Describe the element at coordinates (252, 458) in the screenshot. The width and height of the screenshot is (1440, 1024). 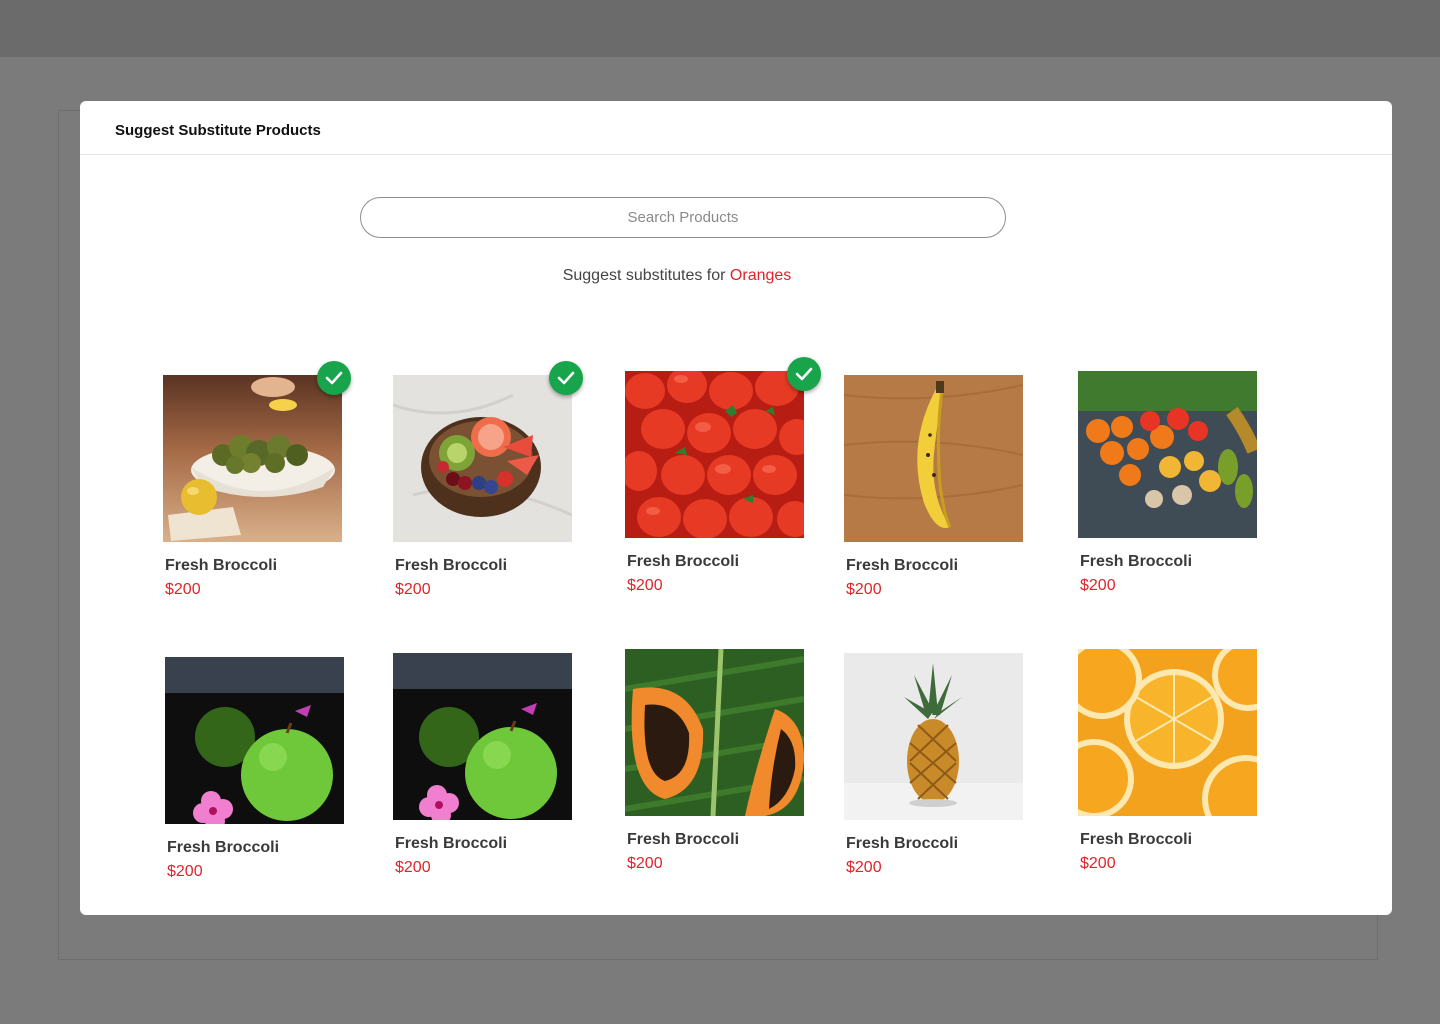
I see `product-image-broccoli-bowl` at that location.